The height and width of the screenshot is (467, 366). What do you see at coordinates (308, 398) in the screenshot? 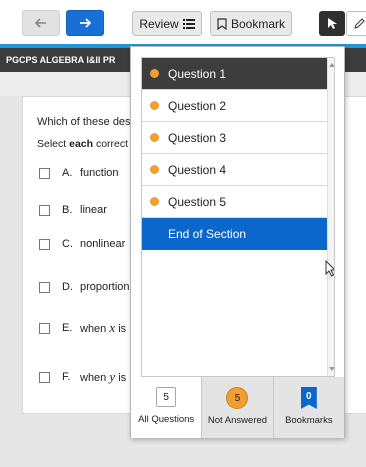
I see `bookmarks-count: 0` at bounding box center [308, 398].